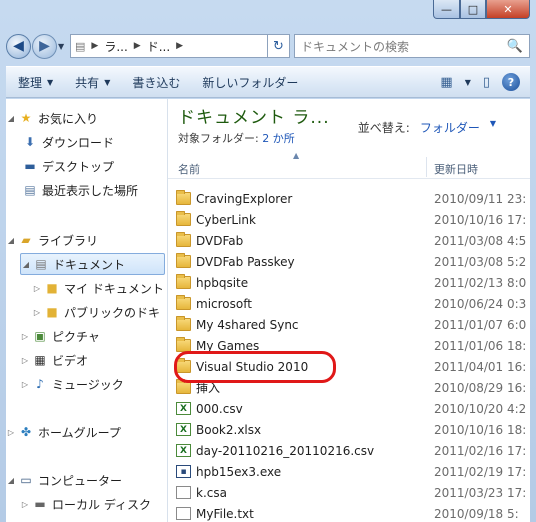 The image size is (536, 522). Describe the element at coordinates (63, 46) in the screenshot. I see `recent-pages-dropdown: ▼` at that location.